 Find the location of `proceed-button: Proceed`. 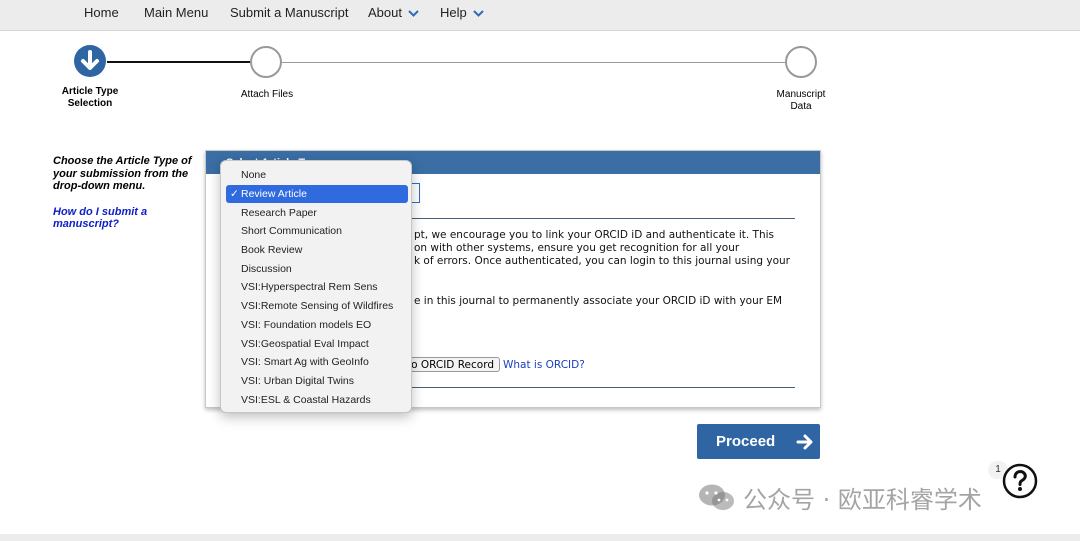

proceed-button: Proceed is located at coordinates (758, 441).